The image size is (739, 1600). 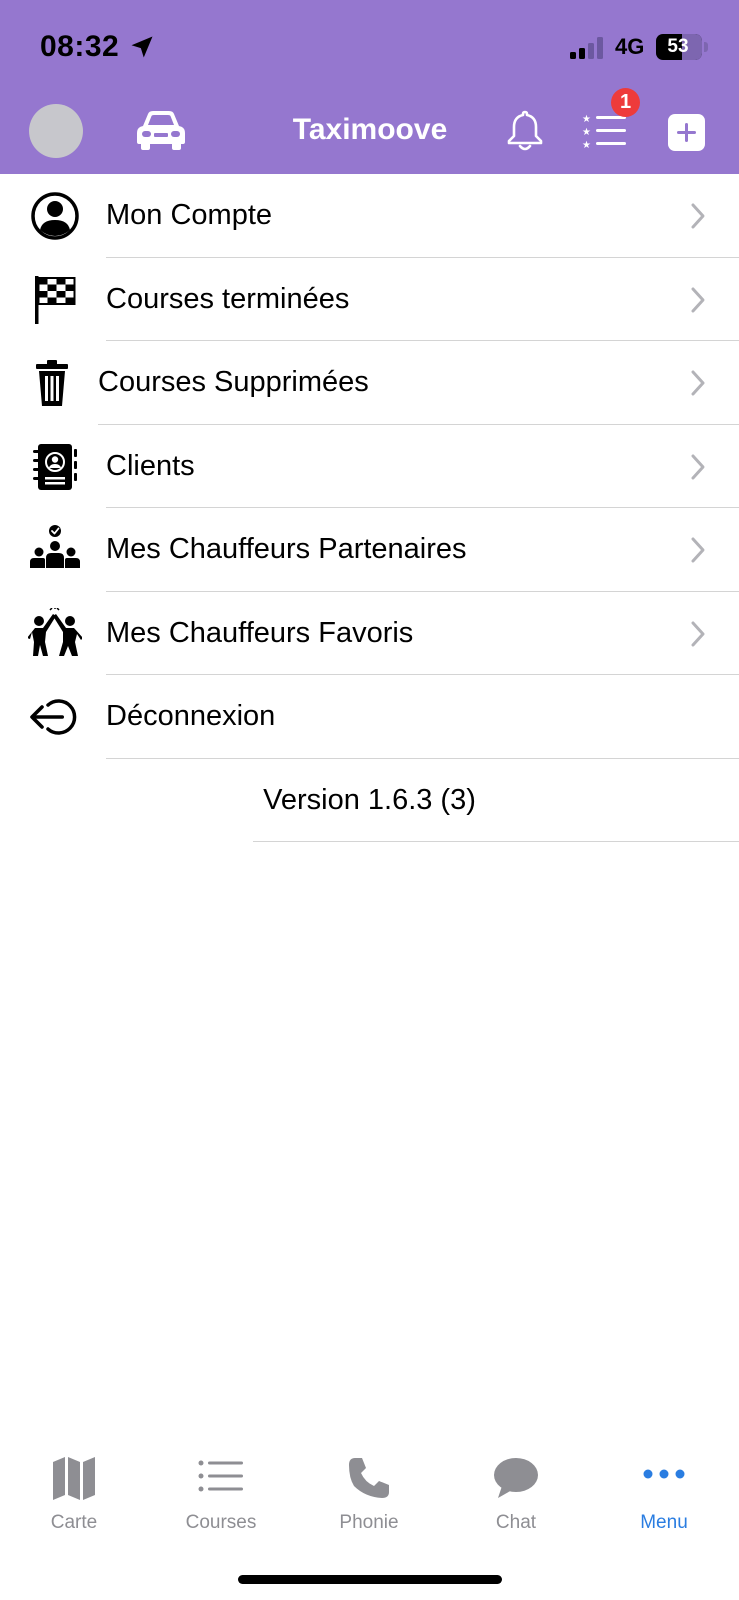 I want to click on version-label: Version 1.6.3 (3), so click(x=369, y=799).